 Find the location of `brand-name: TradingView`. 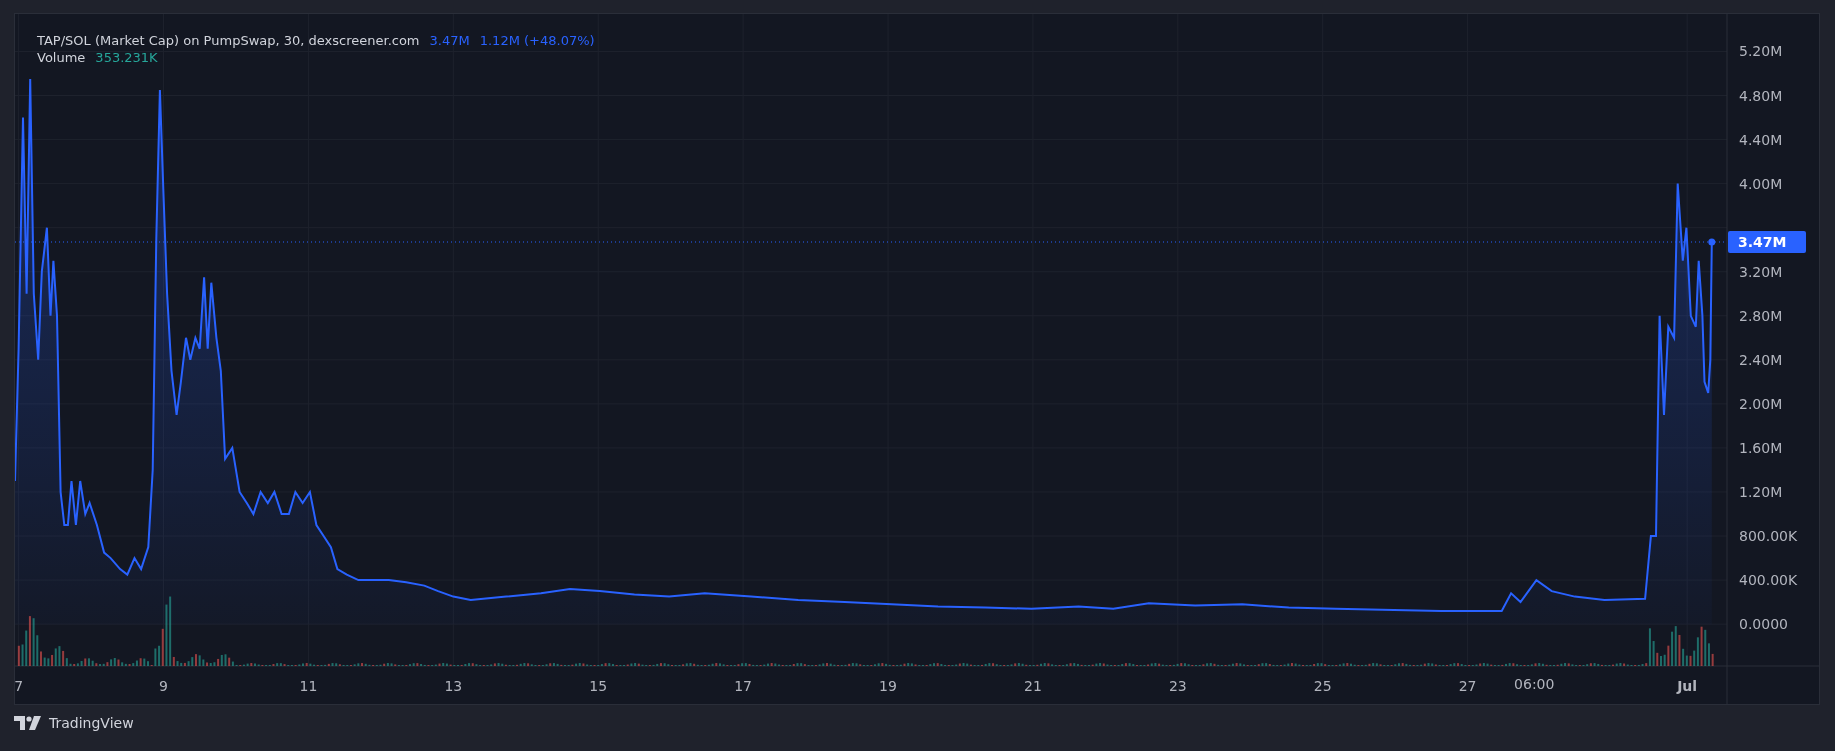

brand-name: TradingView is located at coordinates (91, 723).